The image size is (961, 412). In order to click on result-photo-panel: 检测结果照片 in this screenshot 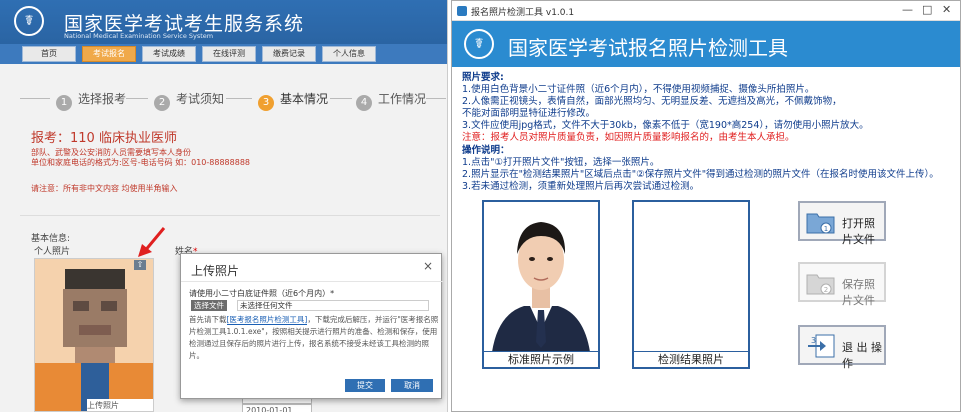, I will do `click(691, 284)`.